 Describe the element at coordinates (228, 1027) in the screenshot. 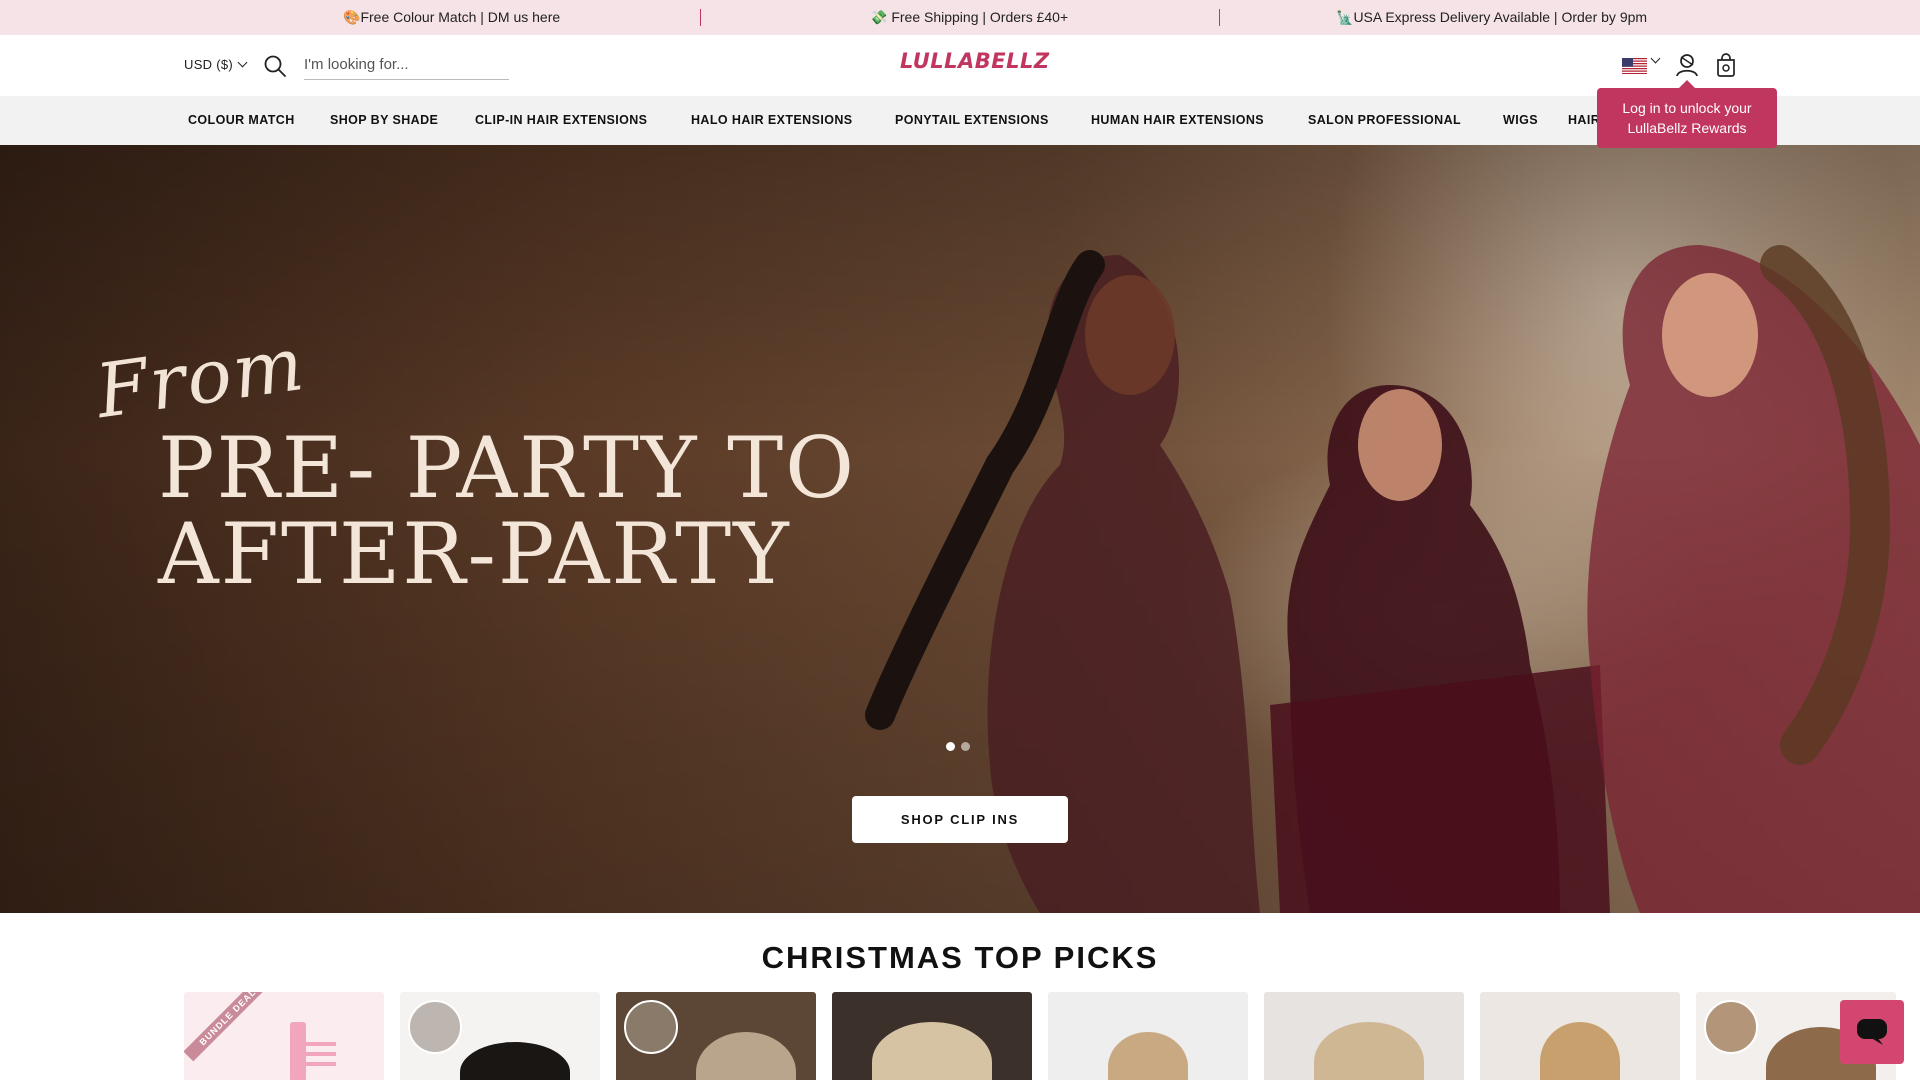

I see `bundle-deal-badge: BUNDLE DEAL` at that location.